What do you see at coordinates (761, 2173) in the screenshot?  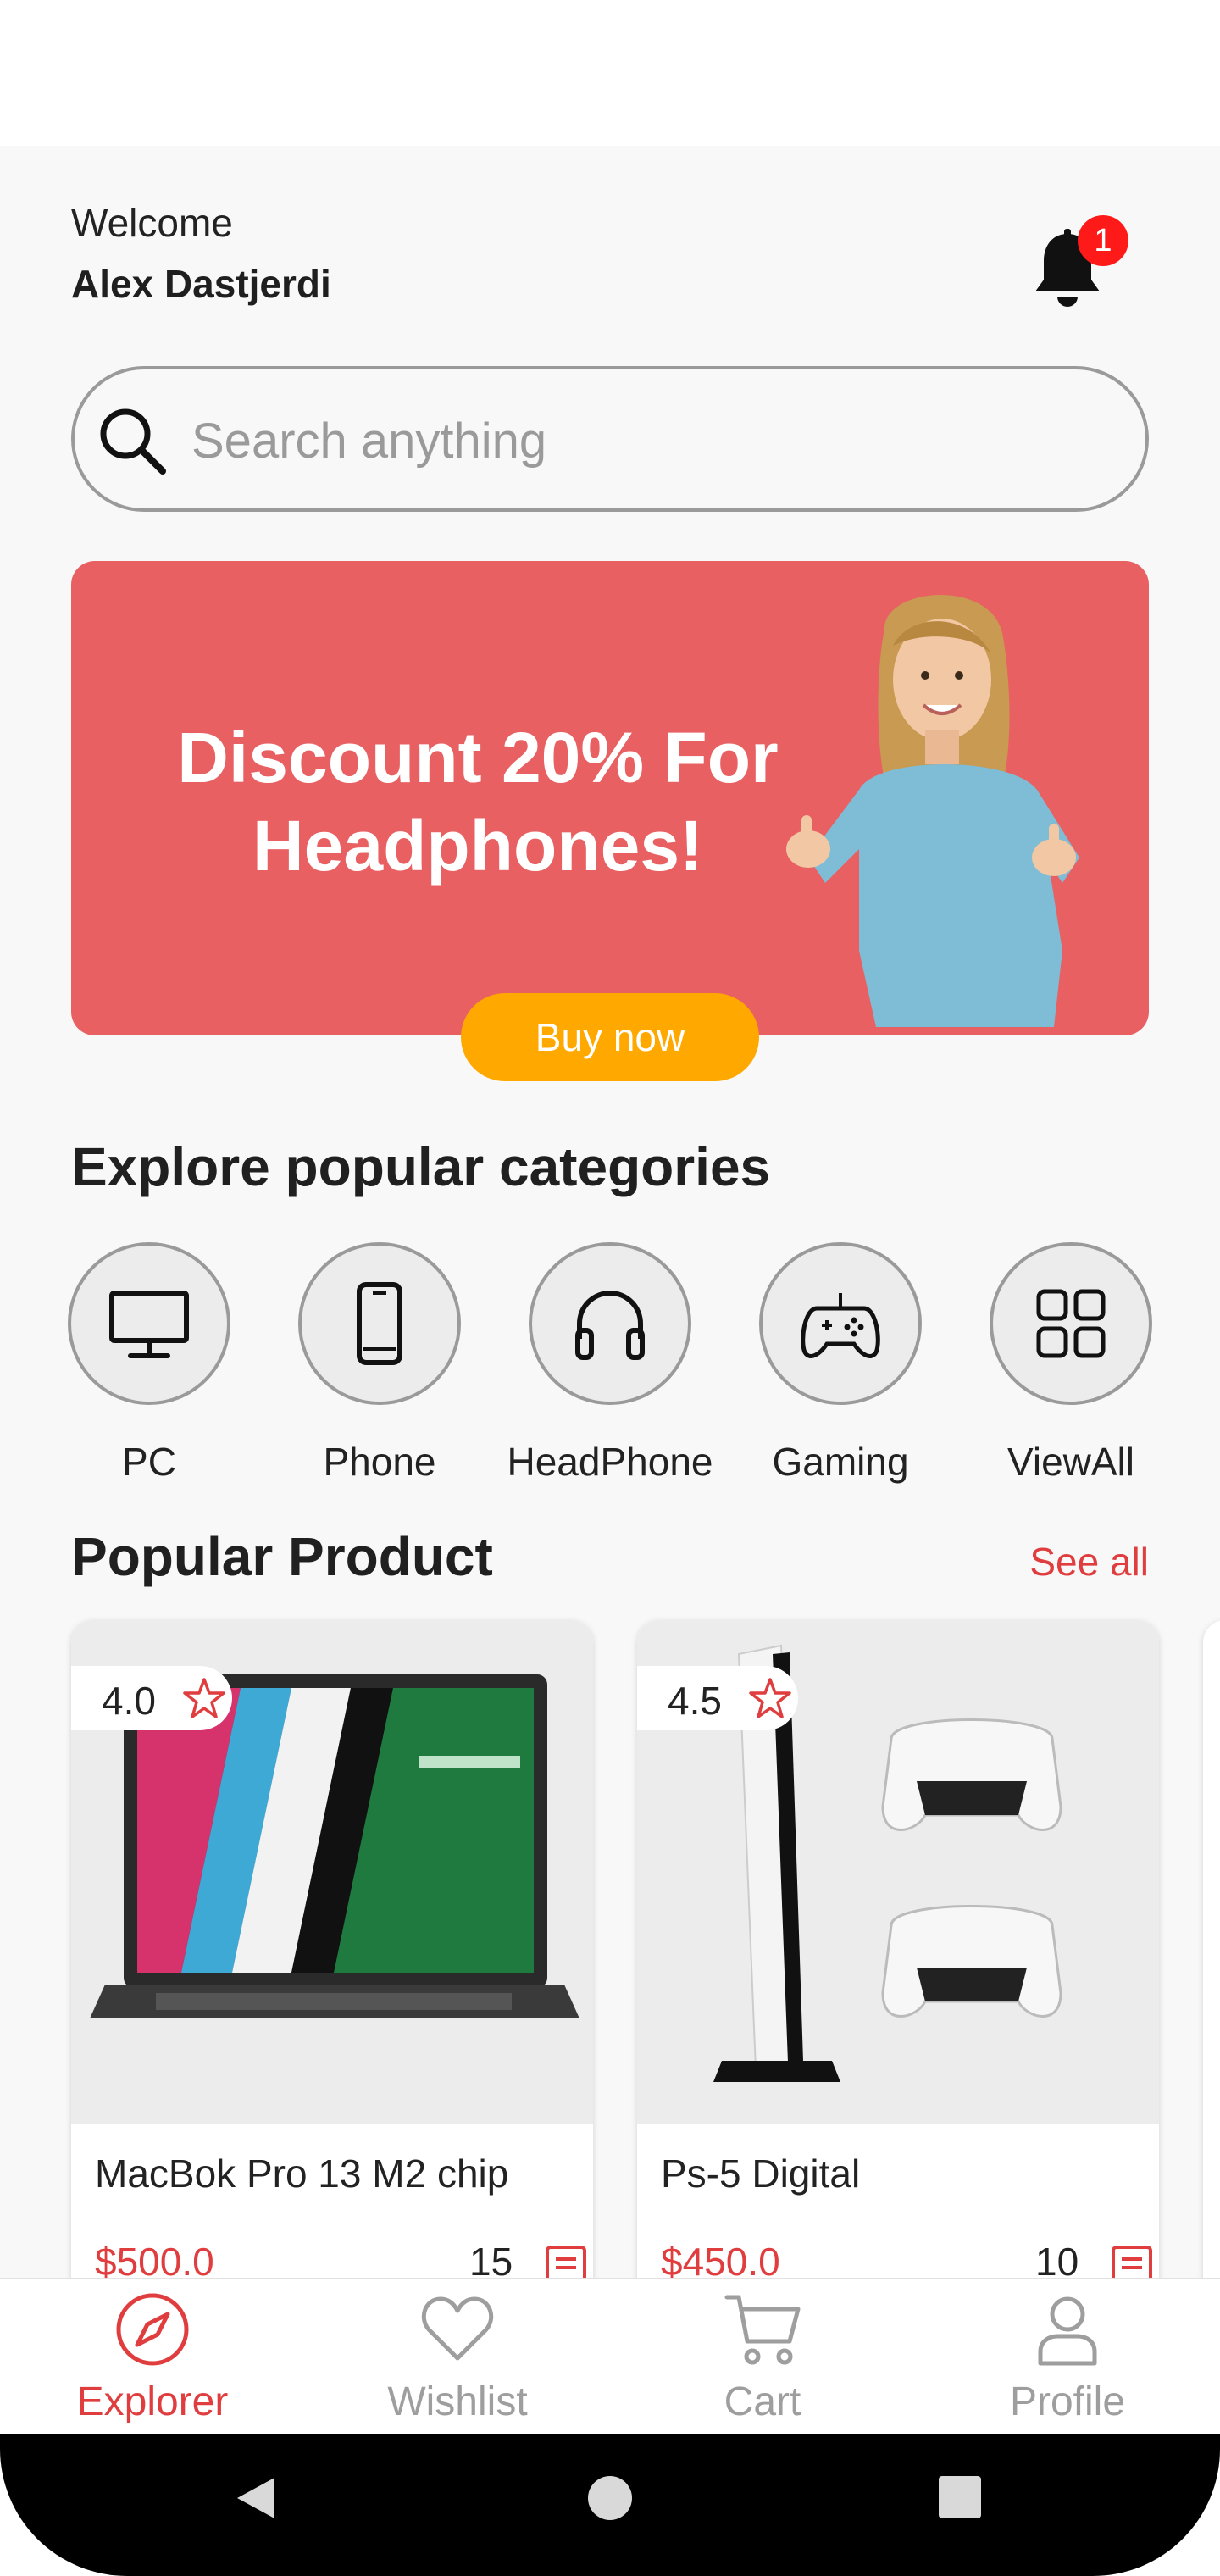 I see `product-name: Ps-5 Digital` at bounding box center [761, 2173].